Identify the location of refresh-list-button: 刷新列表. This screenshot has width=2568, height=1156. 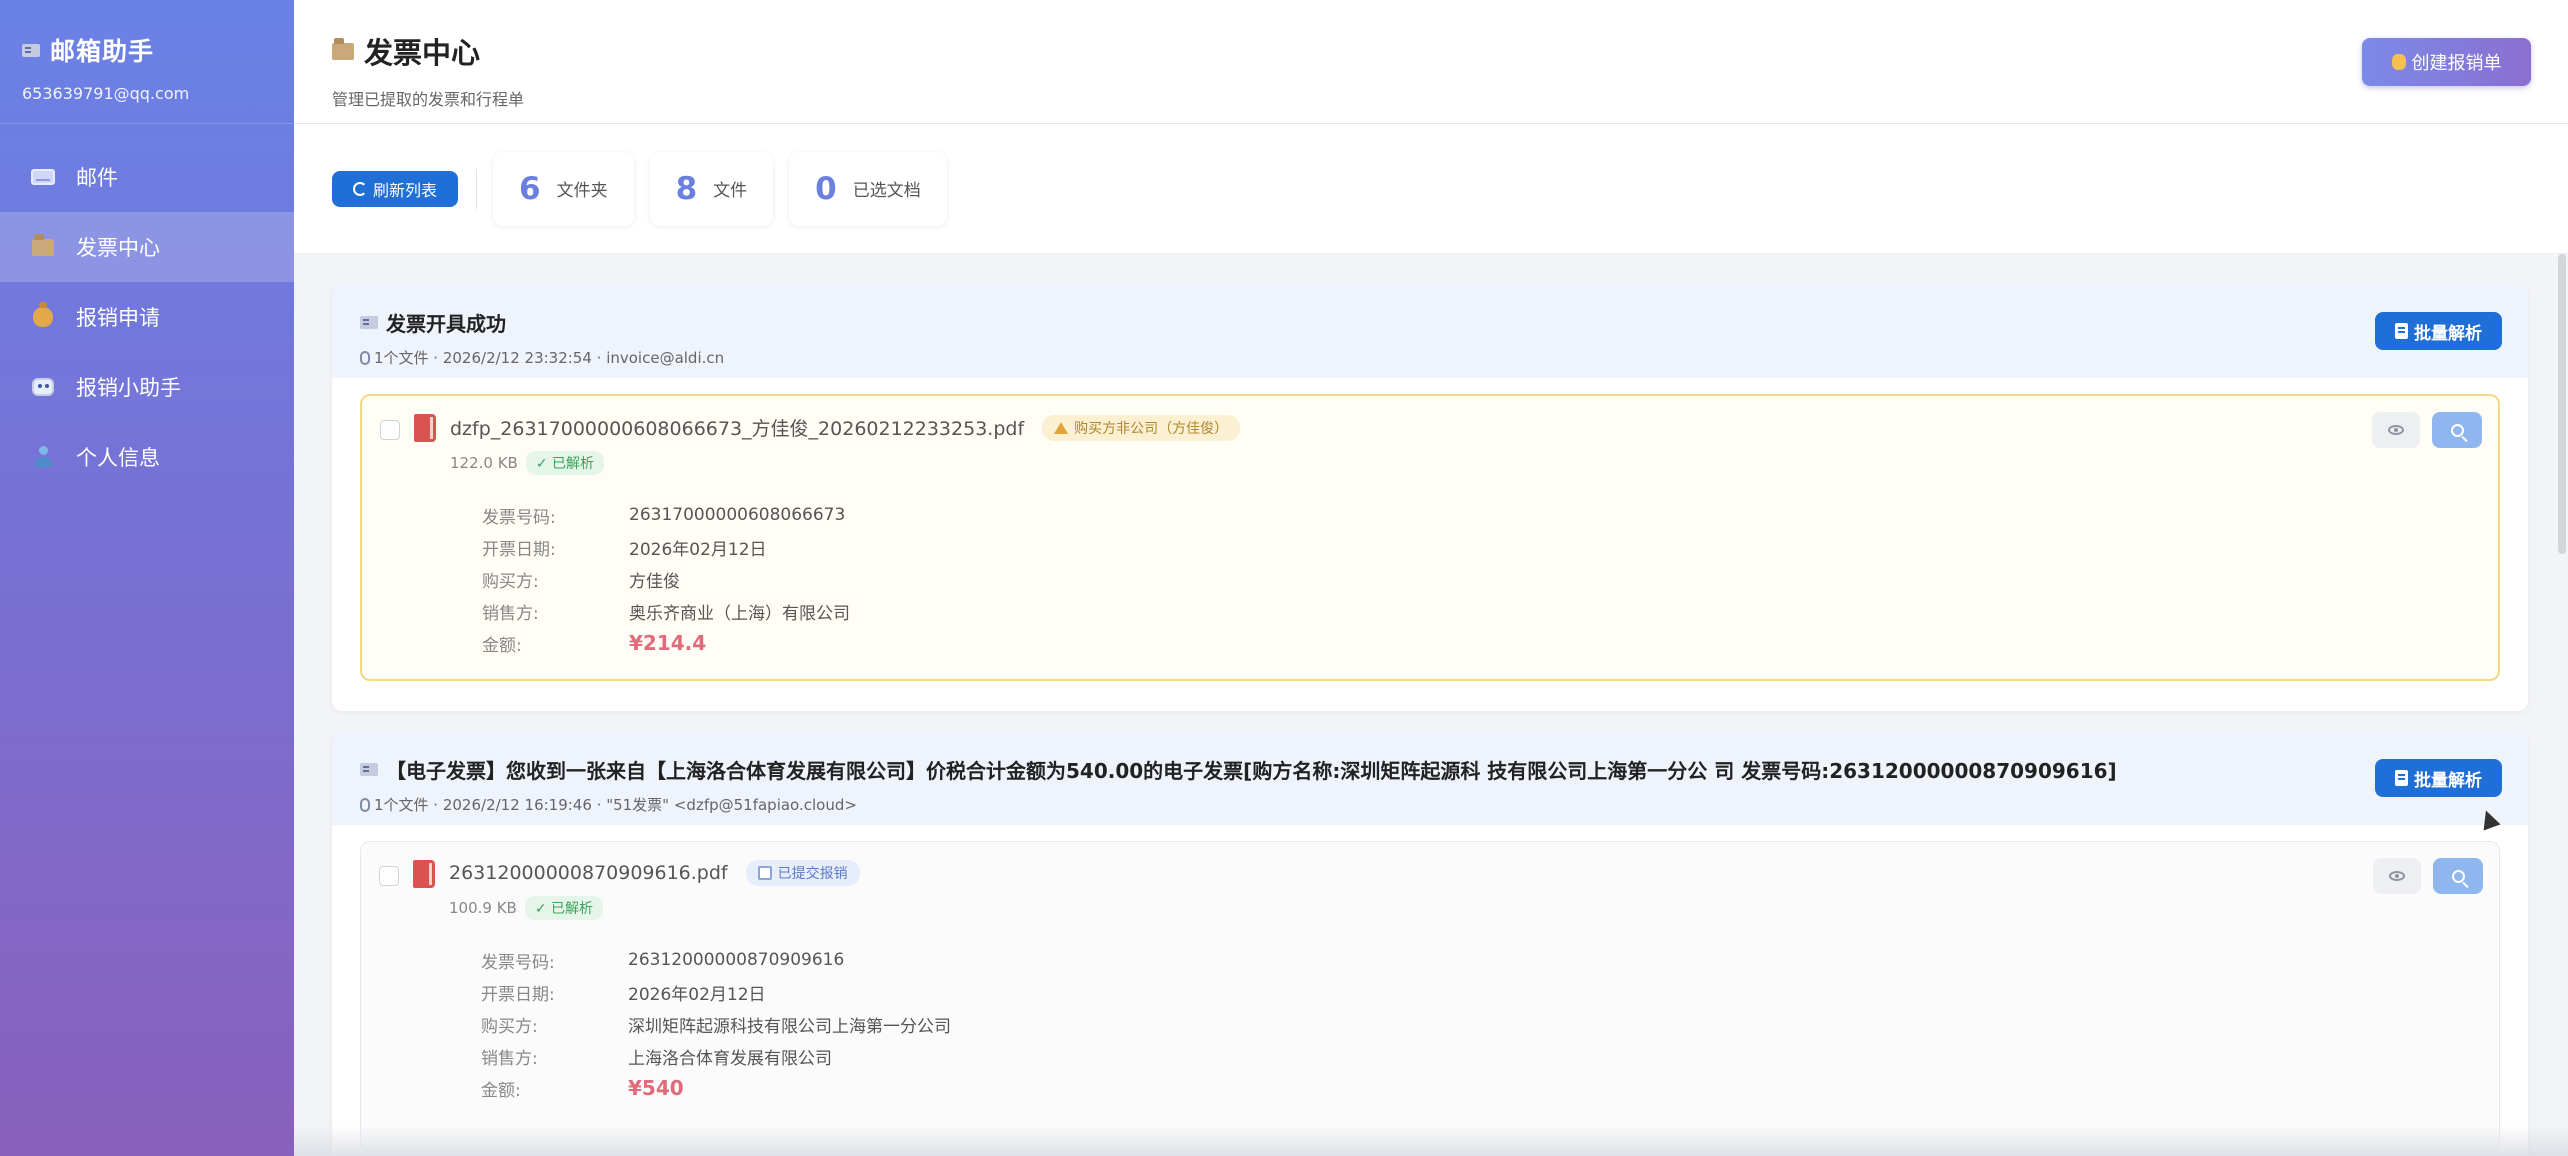
(395, 188).